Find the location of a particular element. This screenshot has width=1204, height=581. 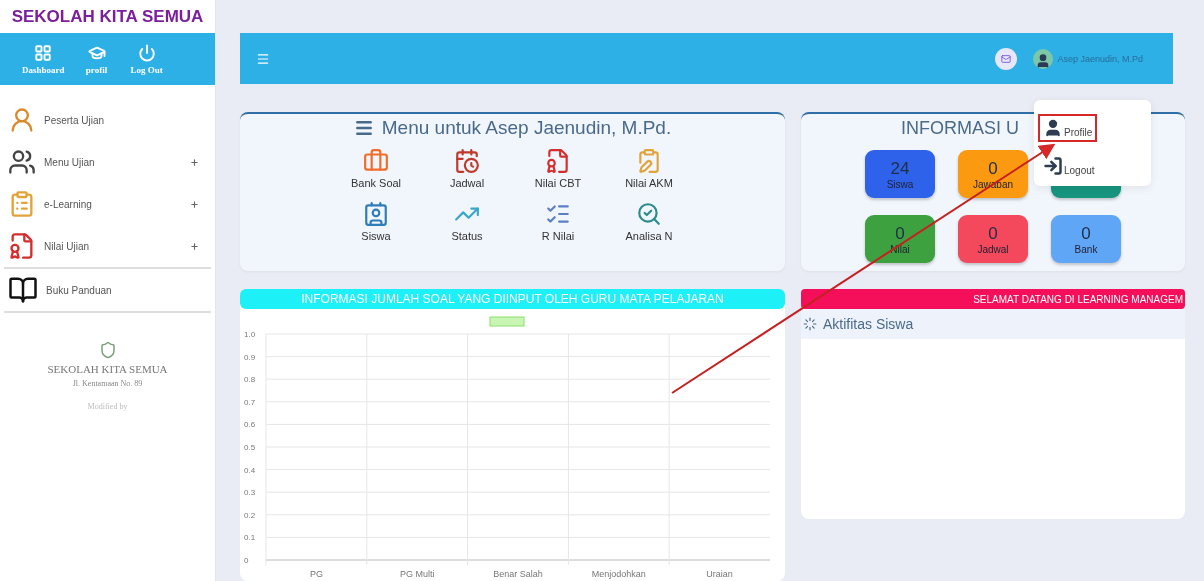

axis-tick-label: 0.4 is located at coordinates (250, 470).